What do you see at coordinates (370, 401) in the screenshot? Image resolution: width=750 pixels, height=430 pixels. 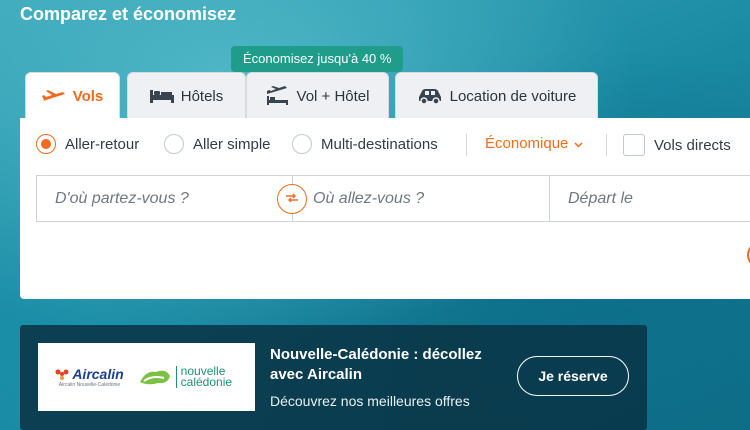 I see `banner-subtitle: Découvrez nos meilleures offres` at bounding box center [370, 401].